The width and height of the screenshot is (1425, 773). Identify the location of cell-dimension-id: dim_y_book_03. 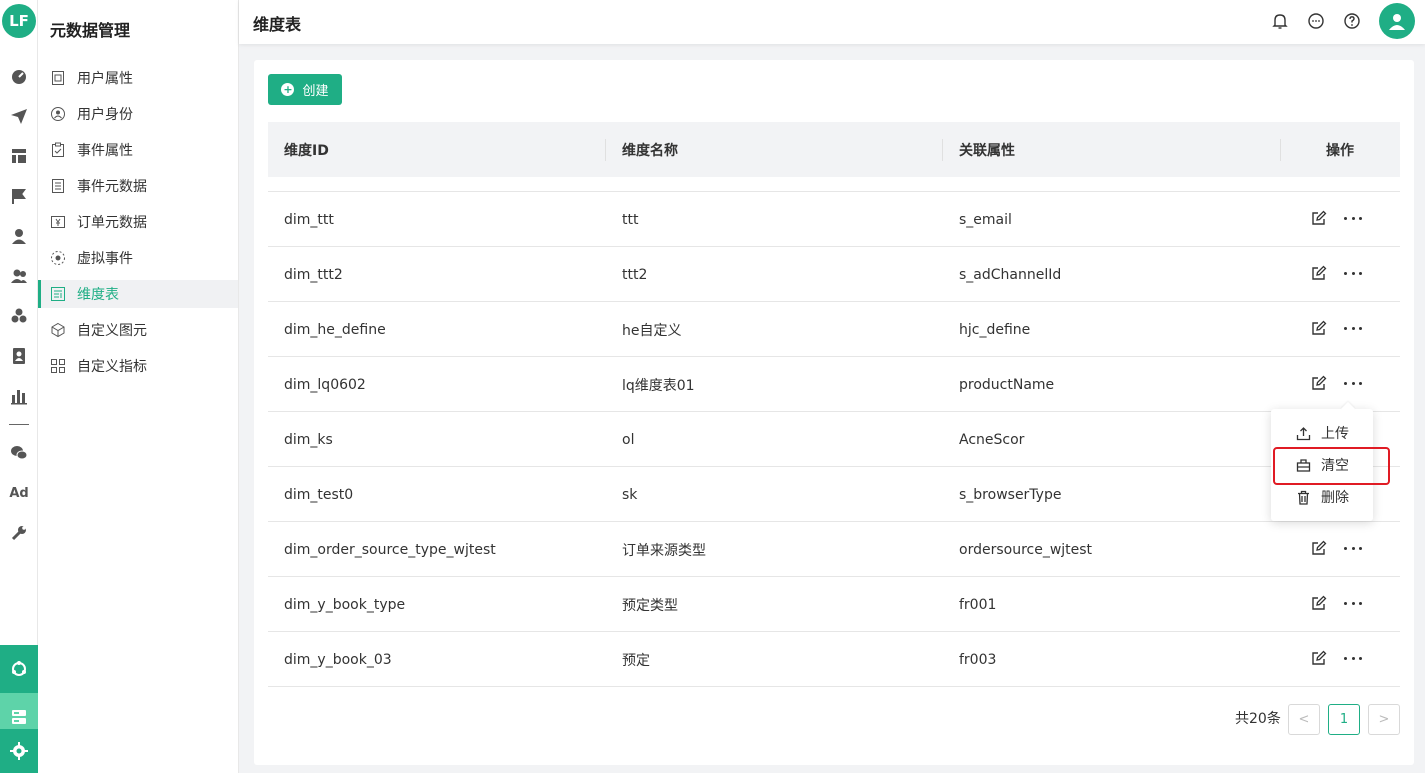
(338, 659).